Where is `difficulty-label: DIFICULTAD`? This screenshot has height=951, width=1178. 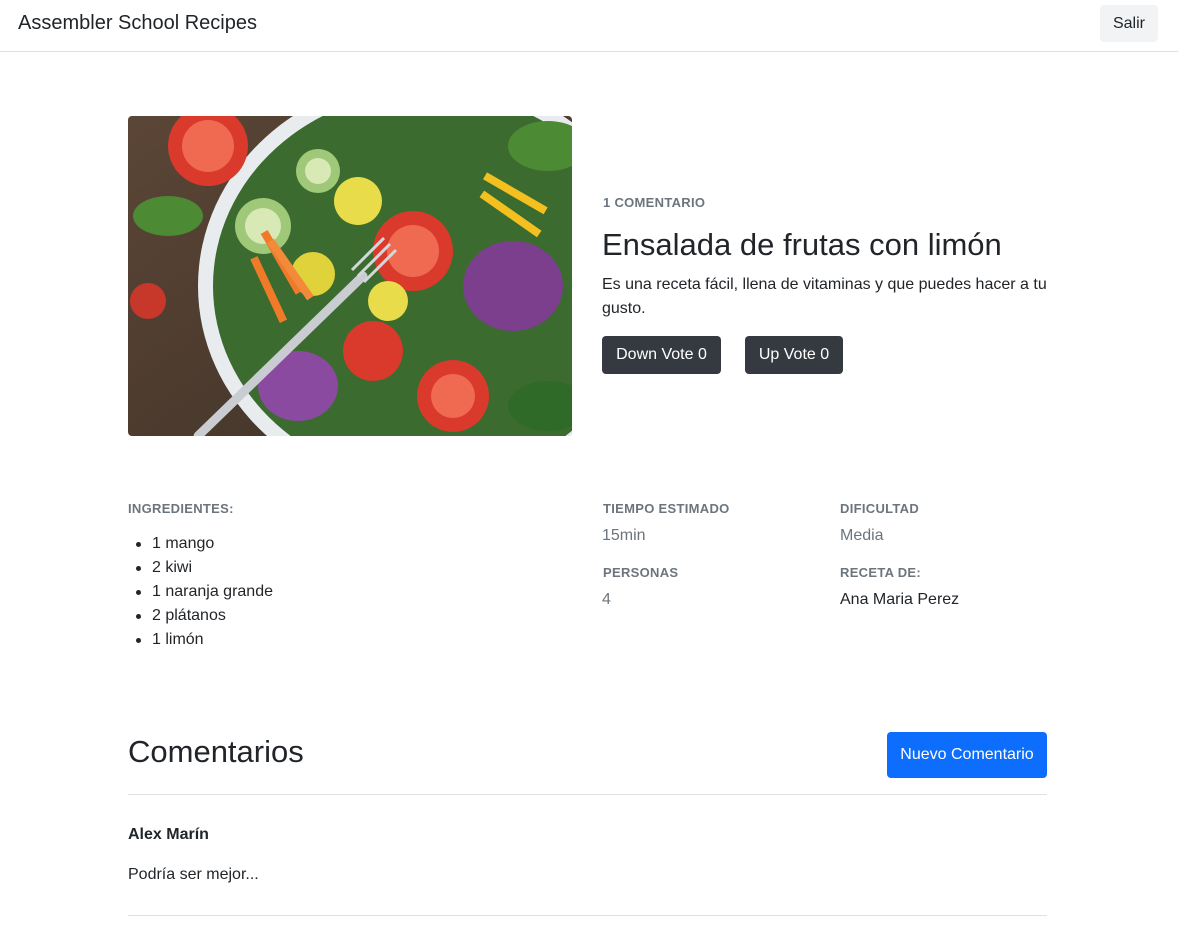 difficulty-label: DIFICULTAD is located at coordinates (880, 508).